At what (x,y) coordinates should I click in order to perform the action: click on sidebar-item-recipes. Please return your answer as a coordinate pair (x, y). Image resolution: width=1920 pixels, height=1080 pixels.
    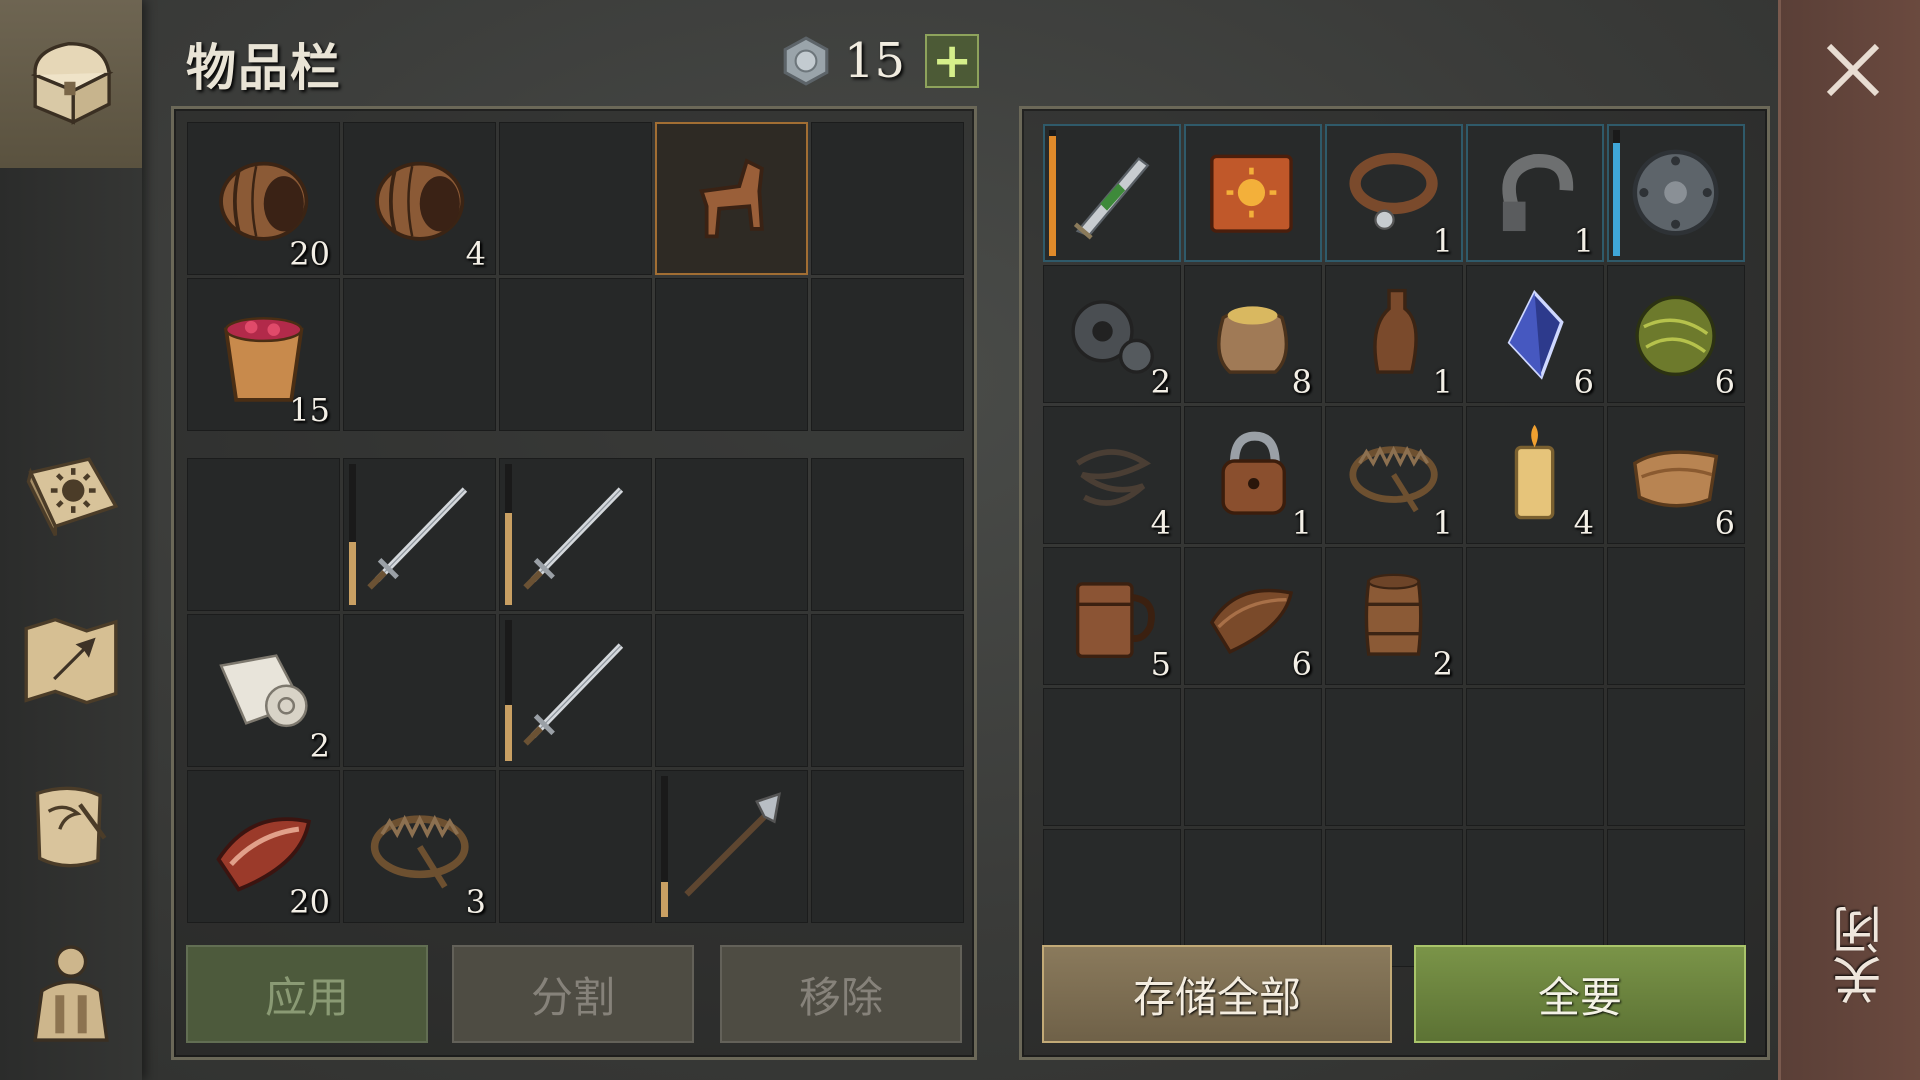
    Looking at the image, I should click on (71, 495).